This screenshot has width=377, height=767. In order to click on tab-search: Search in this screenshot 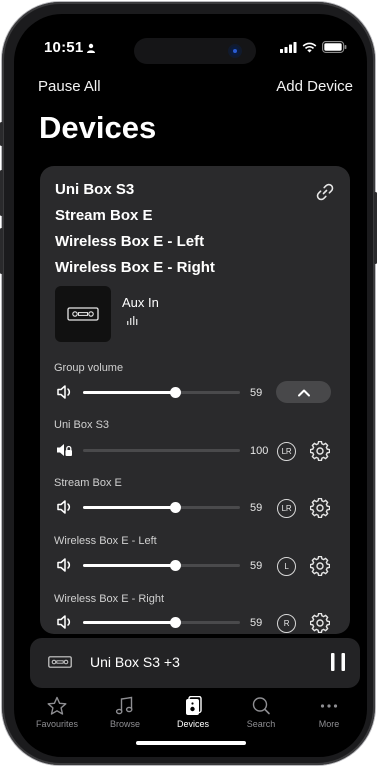, I will do `click(261, 712)`.